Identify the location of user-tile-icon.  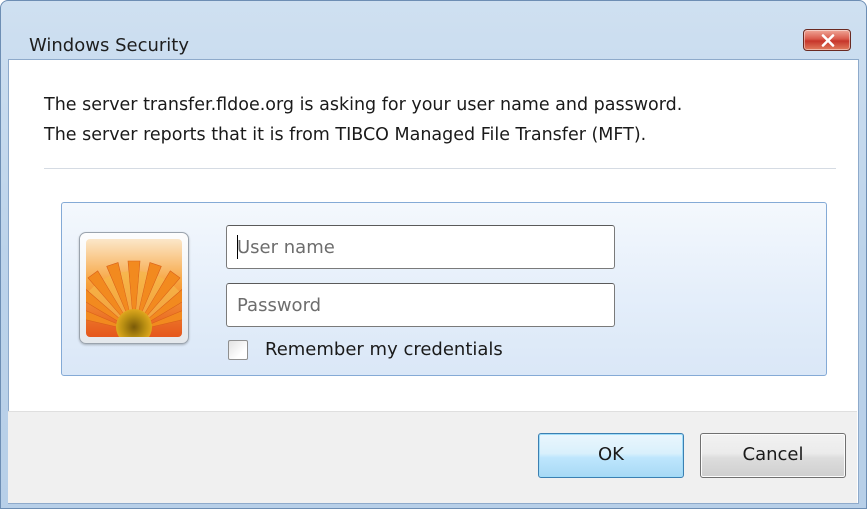
(134, 288).